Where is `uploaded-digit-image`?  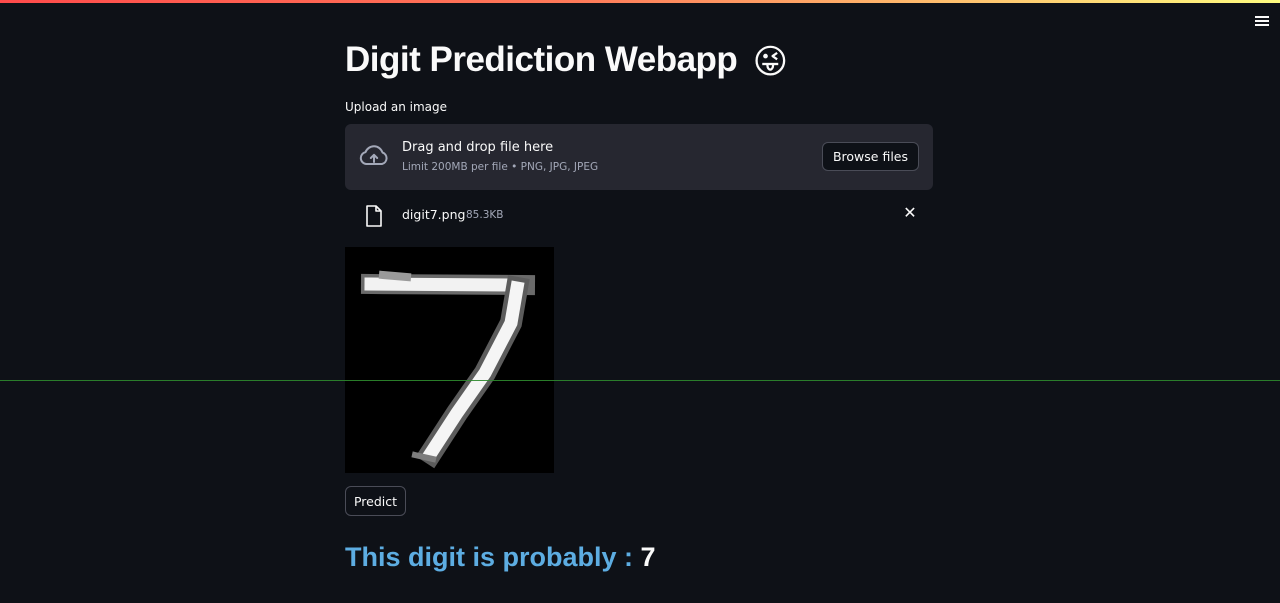
uploaded-digit-image is located at coordinates (449, 360).